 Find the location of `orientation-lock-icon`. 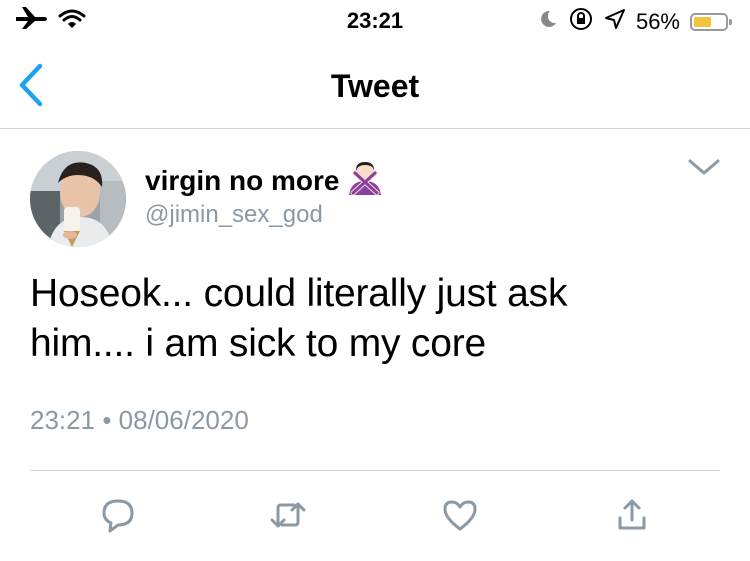

orientation-lock-icon is located at coordinates (581, 21).